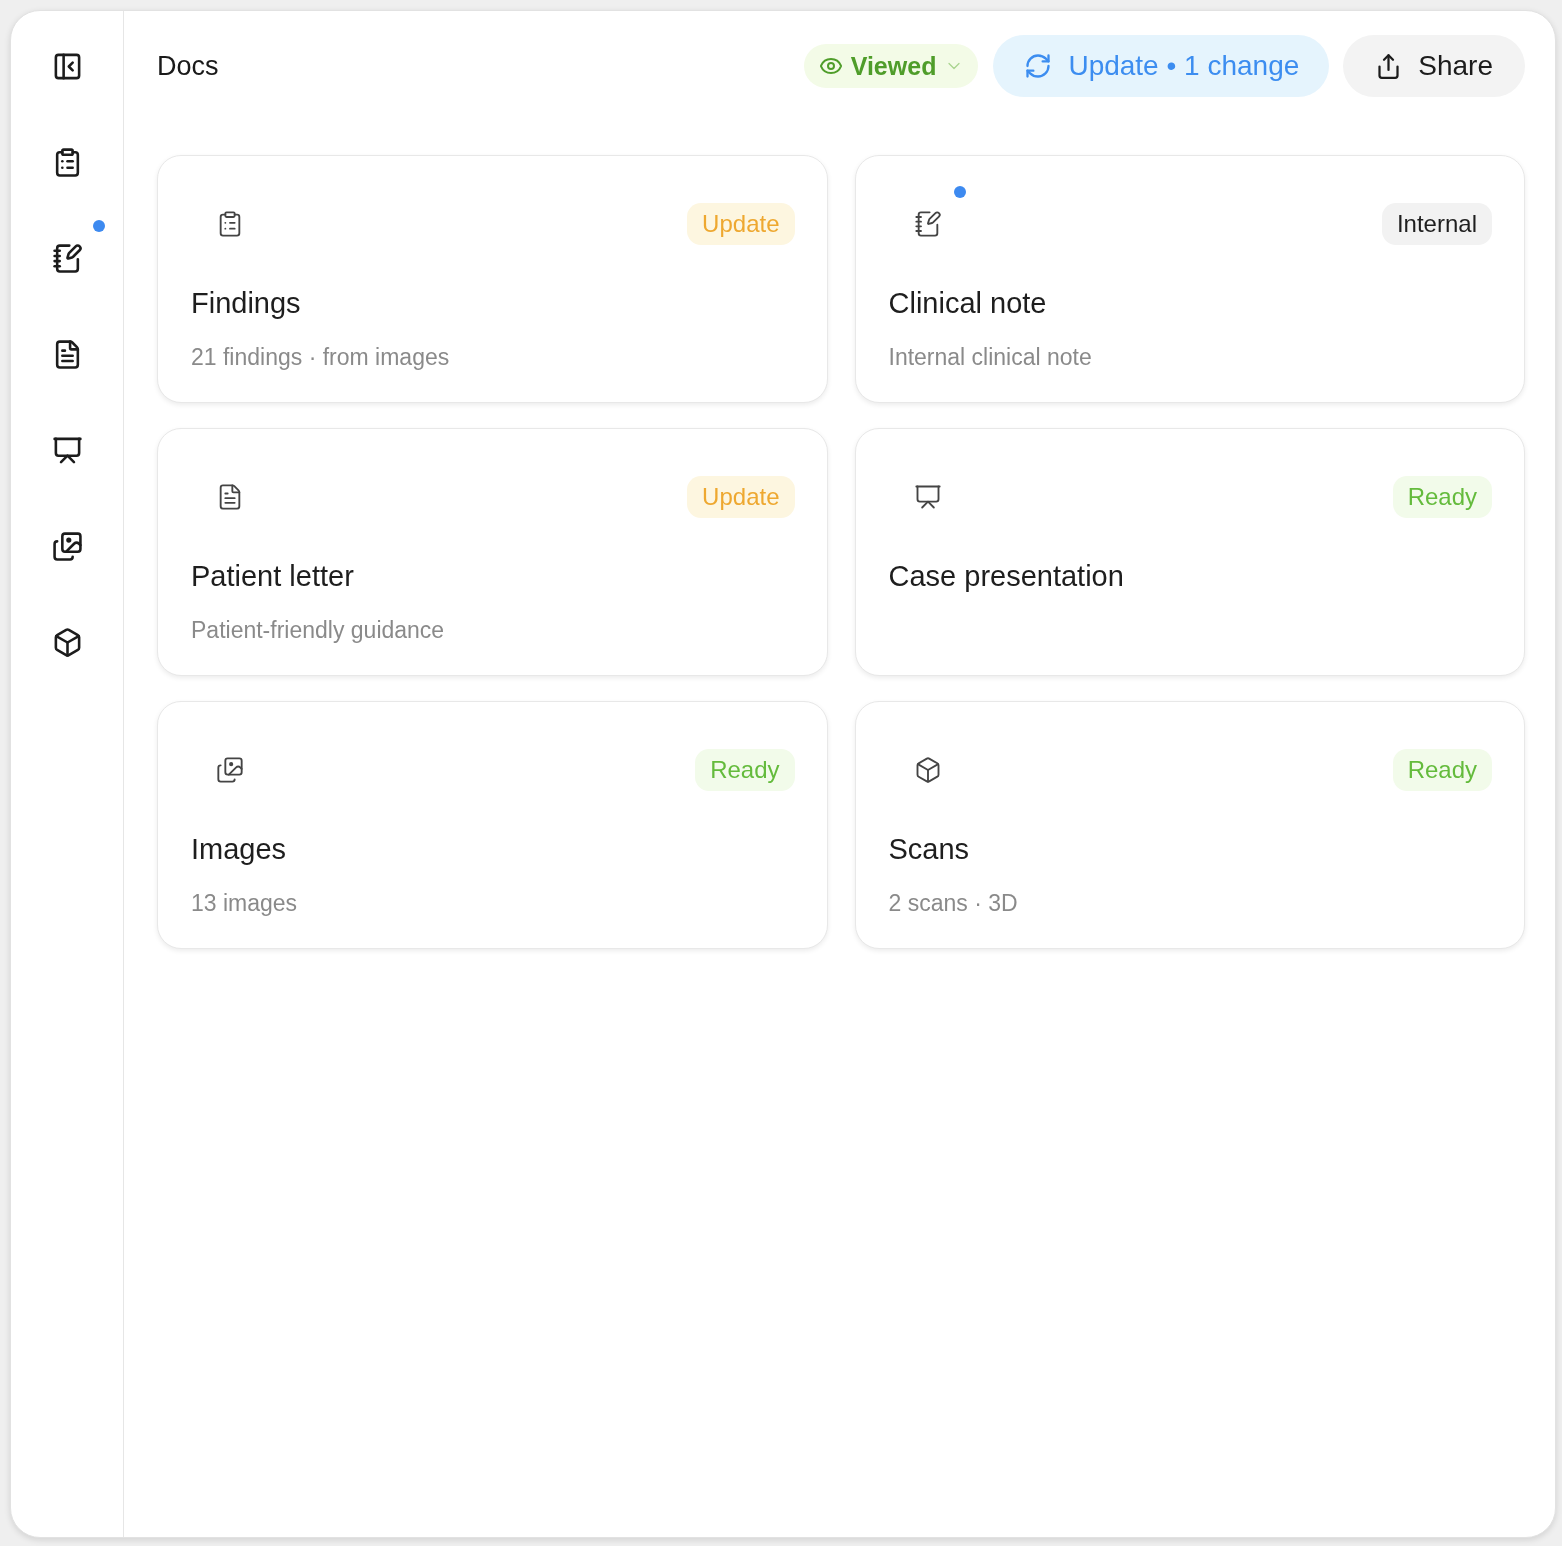 The image size is (1562, 1546). I want to click on page-title: Docs, so click(188, 66).